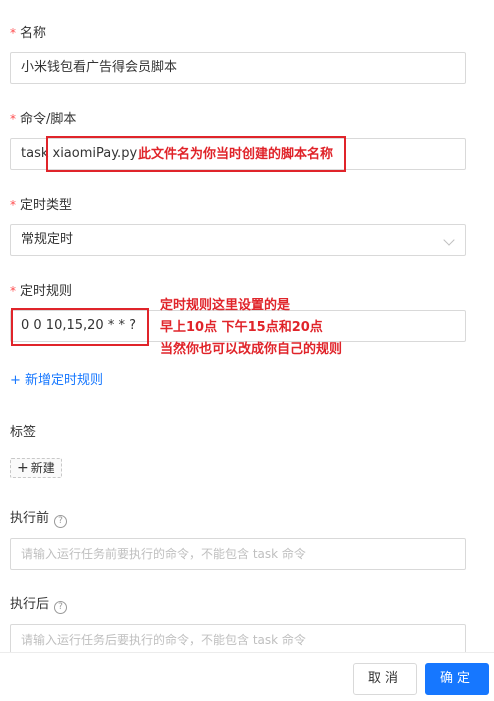 Image resolution: width=494 pixels, height=701 pixels. What do you see at coordinates (225, 305) in the screenshot?
I see `rule-annotation-line1: 定时规则这里设置的是` at bounding box center [225, 305].